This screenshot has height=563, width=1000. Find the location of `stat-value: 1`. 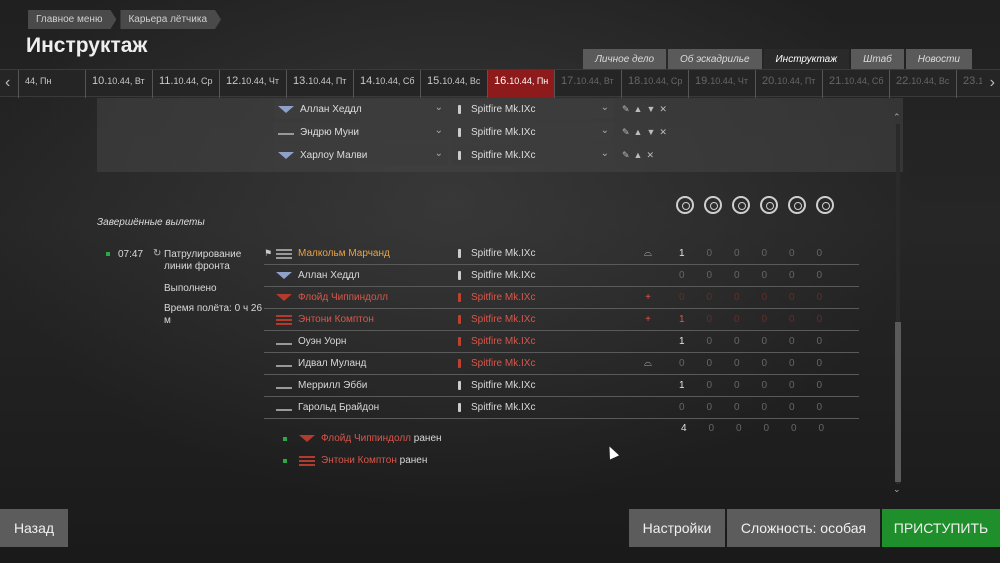

stat-value: 1 is located at coordinates (681, 319).